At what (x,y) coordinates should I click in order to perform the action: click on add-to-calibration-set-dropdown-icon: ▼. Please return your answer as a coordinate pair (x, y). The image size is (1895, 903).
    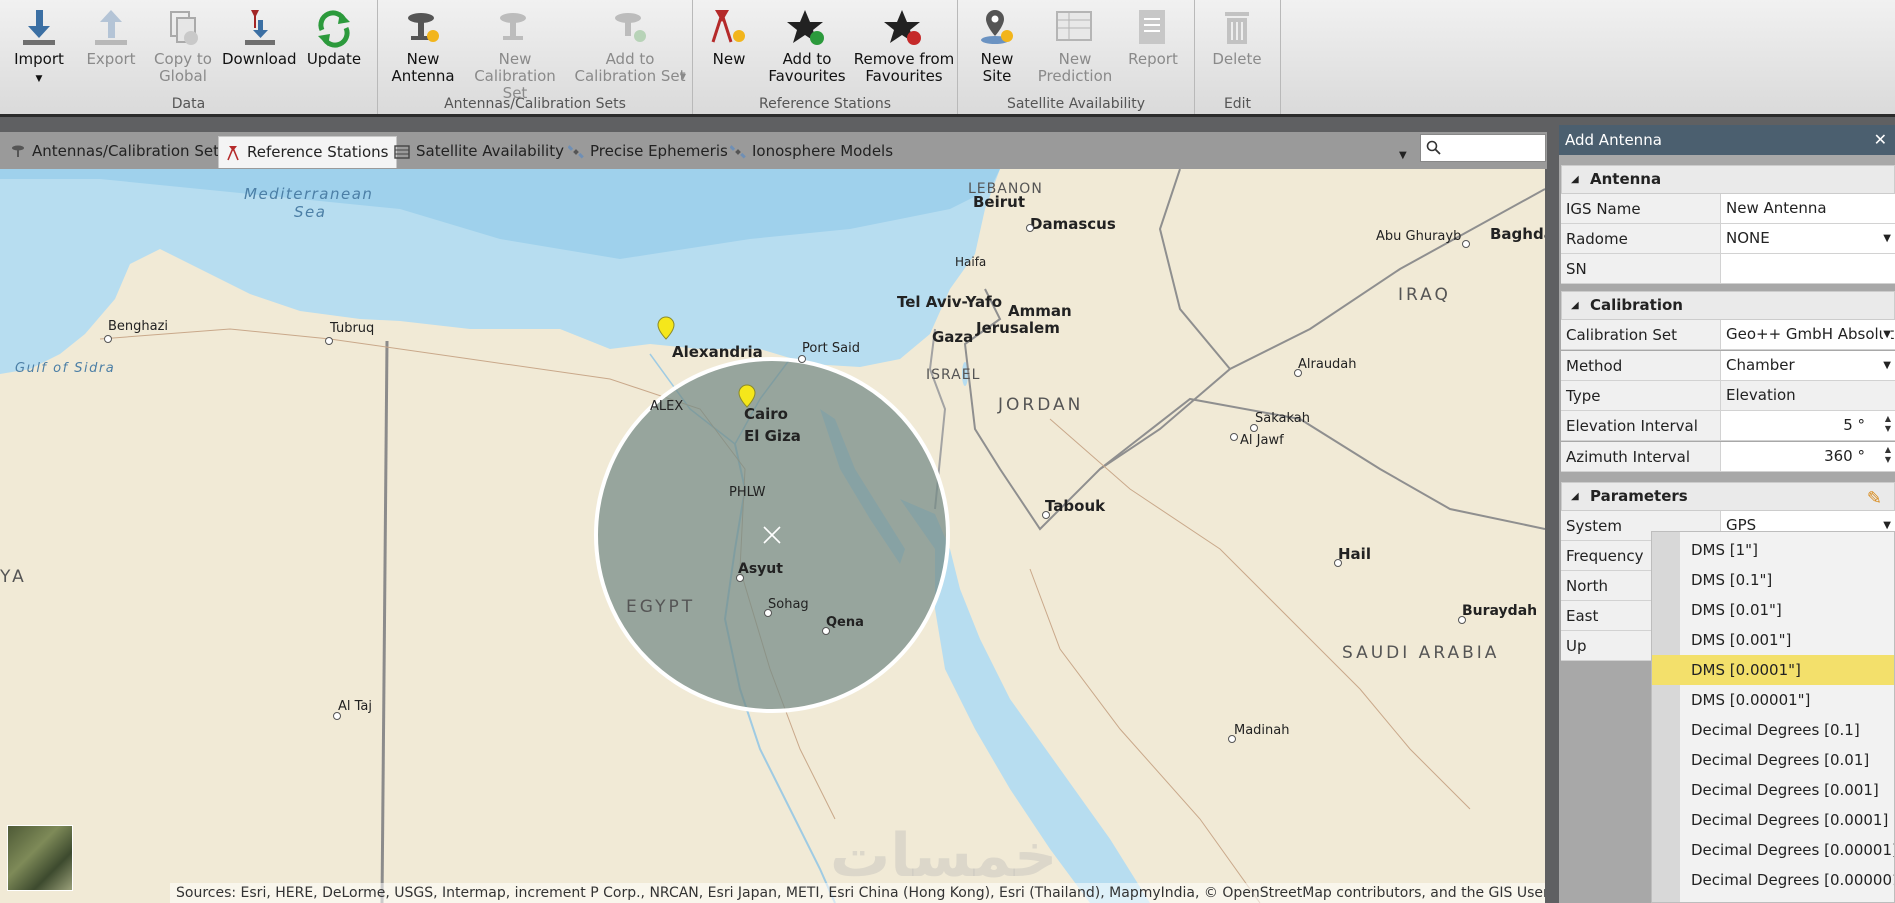
    Looking at the image, I should click on (683, 76).